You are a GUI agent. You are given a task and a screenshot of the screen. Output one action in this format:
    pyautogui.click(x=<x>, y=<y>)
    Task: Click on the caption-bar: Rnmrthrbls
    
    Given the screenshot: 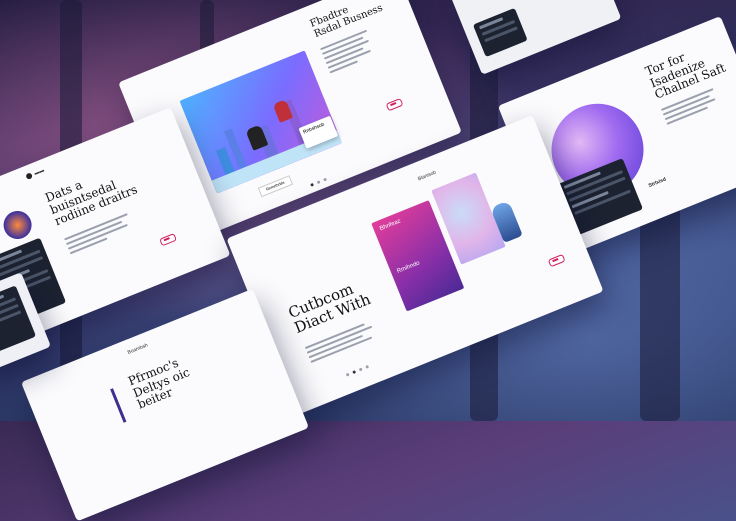 What is the action you would take?
    pyautogui.click(x=275, y=186)
    